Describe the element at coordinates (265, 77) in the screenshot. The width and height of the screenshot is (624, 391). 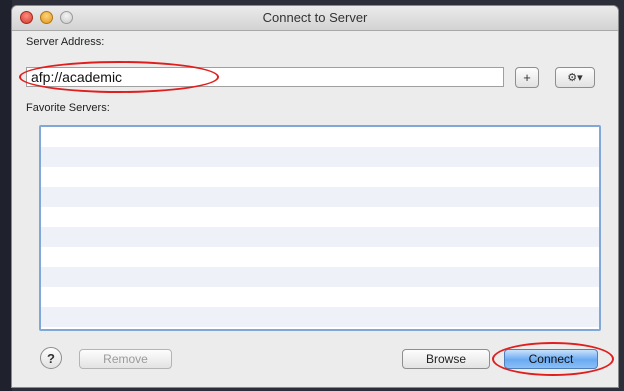
I see `server-address-input` at that location.